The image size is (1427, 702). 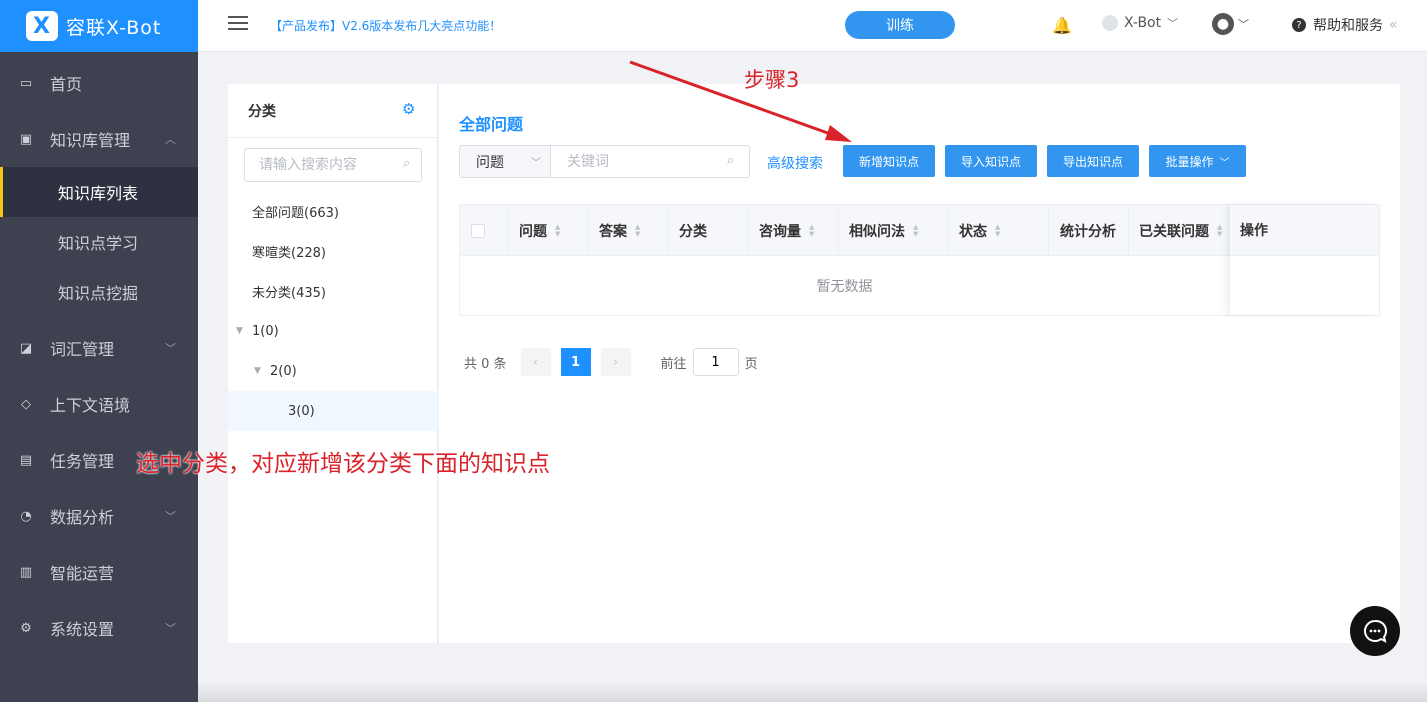 What do you see at coordinates (99, 83) in the screenshot?
I see `sidebar-item-home: ▭ 首页` at bounding box center [99, 83].